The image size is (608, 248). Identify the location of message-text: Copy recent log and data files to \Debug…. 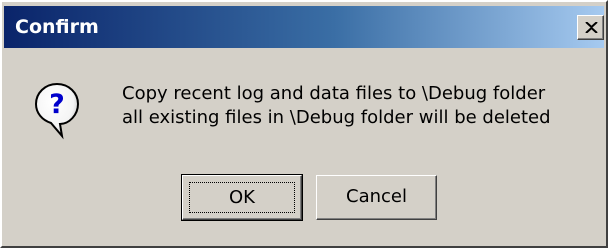
(336, 106).